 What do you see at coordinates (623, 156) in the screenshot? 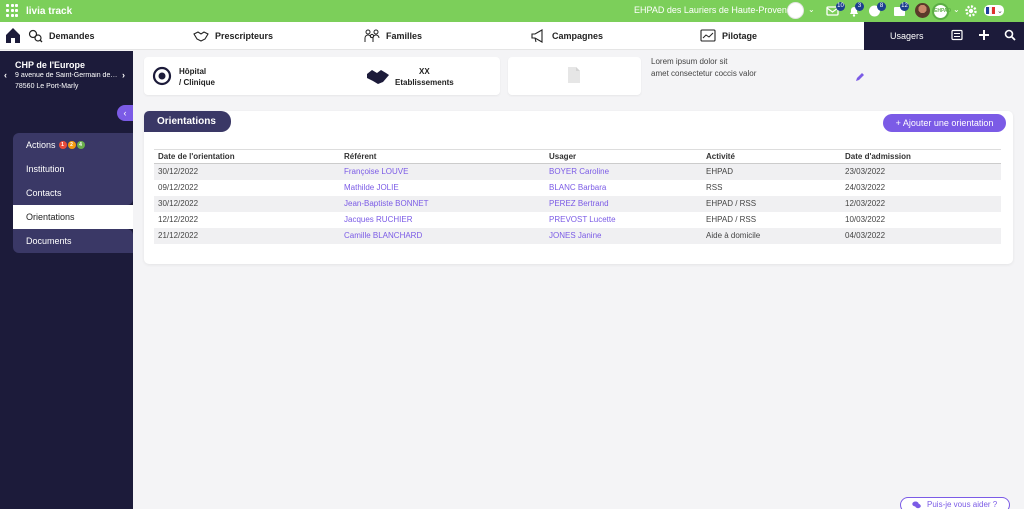
I see `column-header: Usager` at bounding box center [623, 156].